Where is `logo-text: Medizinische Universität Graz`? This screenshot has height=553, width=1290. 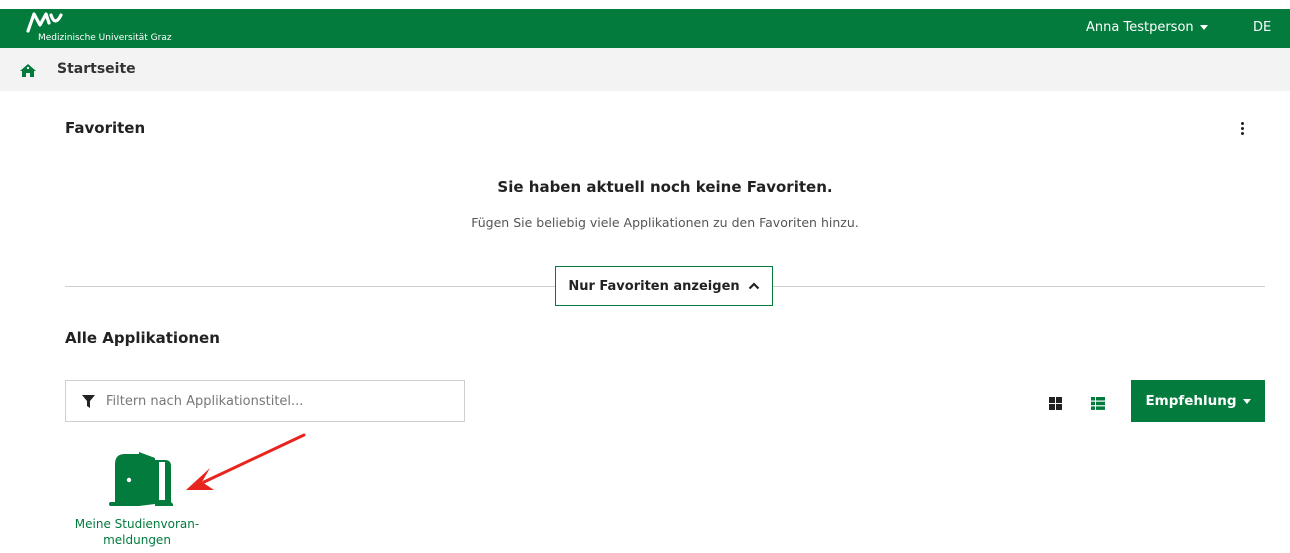
logo-text: Medizinische Universität Graz is located at coordinates (105, 38).